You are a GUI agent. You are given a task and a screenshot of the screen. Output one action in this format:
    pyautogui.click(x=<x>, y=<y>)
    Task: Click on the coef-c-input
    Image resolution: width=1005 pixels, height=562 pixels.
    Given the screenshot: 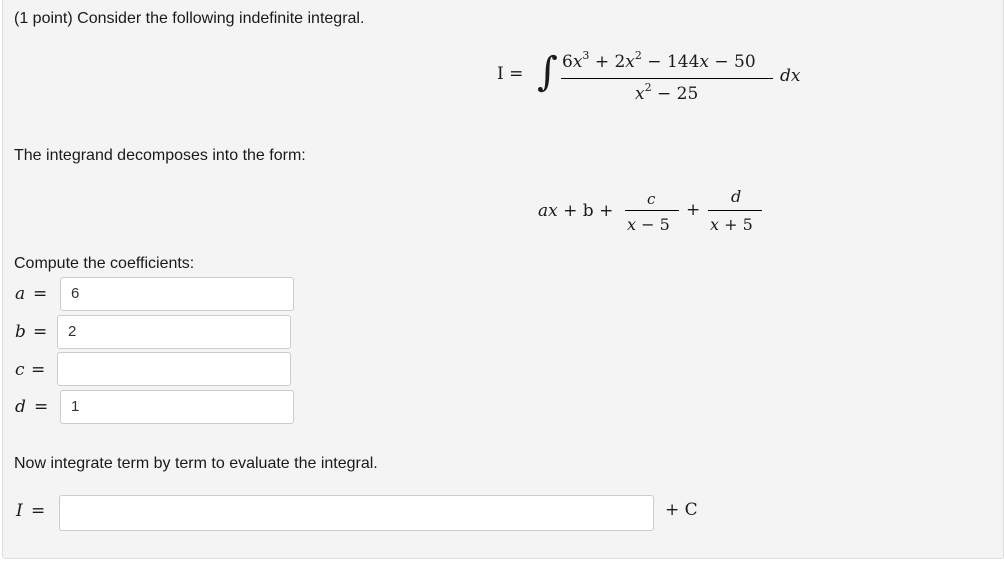 What is the action you would take?
    pyautogui.click(x=174, y=369)
    